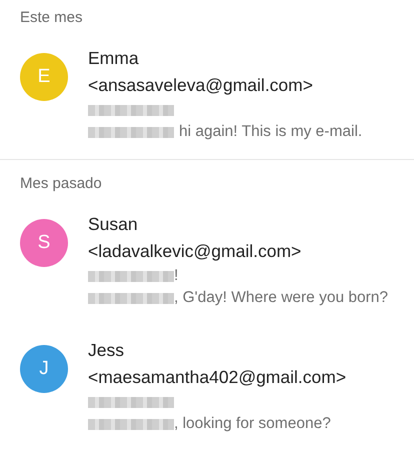 The image size is (414, 456). I want to click on subject-text: !, so click(176, 276).